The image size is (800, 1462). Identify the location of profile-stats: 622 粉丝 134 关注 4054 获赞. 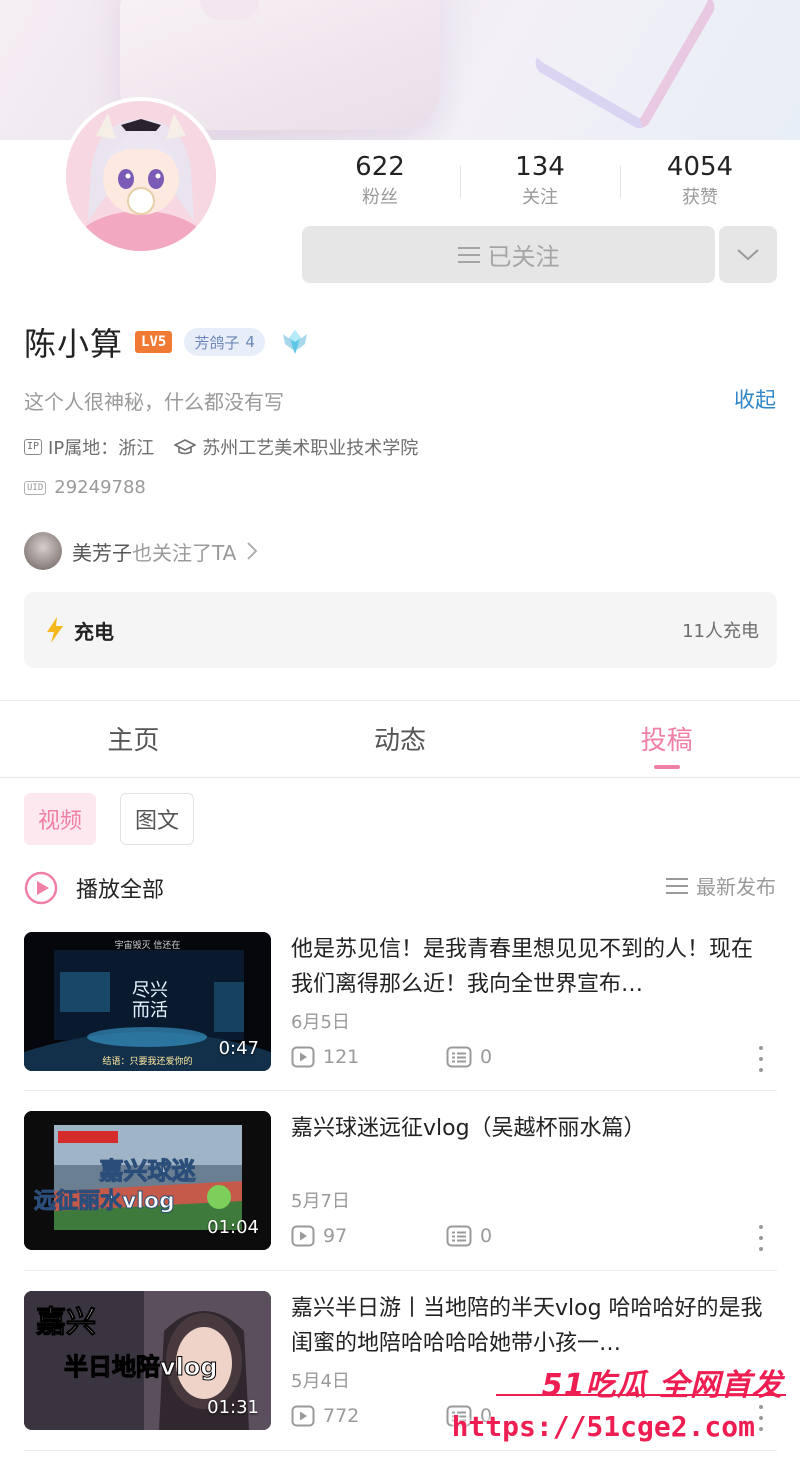
(540, 185).